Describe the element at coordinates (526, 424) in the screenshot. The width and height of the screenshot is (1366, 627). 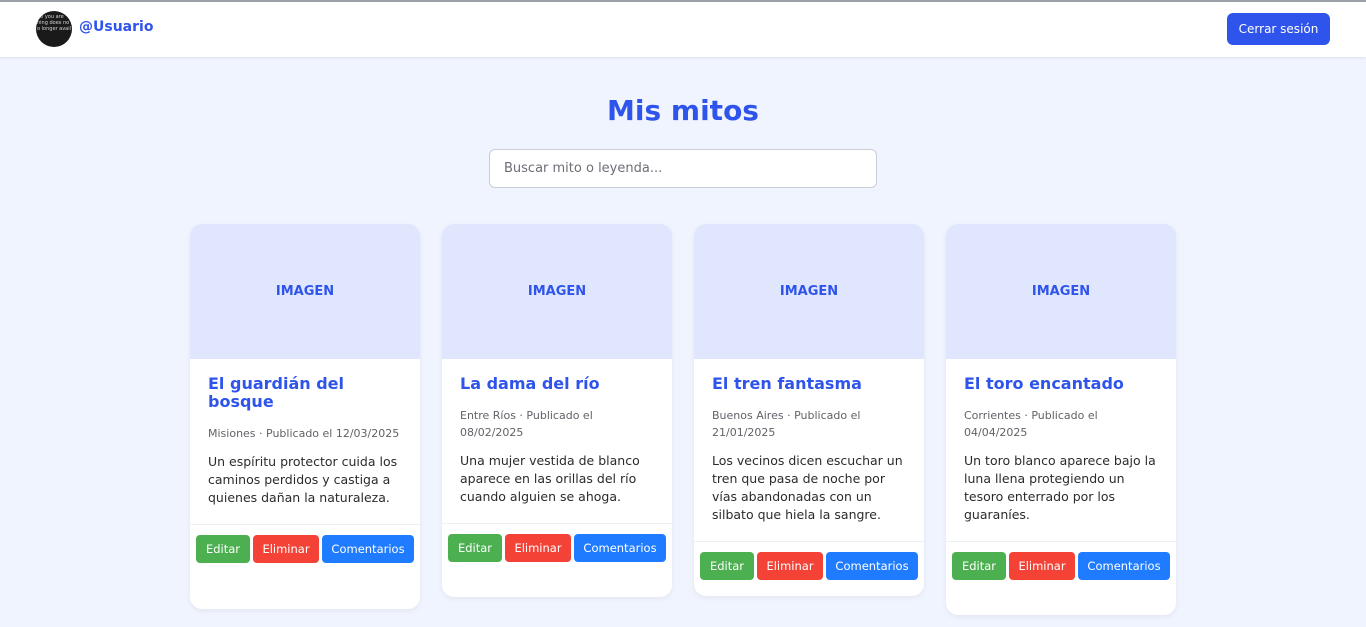
I see `card-meta: Entre Ríos · Publicado el 08/02/2025` at that location.